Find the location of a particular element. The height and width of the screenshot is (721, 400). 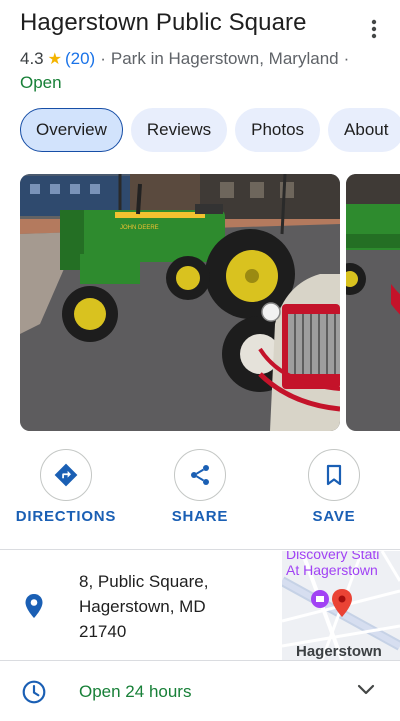

more-options-button is located at coordinates (374, 29).